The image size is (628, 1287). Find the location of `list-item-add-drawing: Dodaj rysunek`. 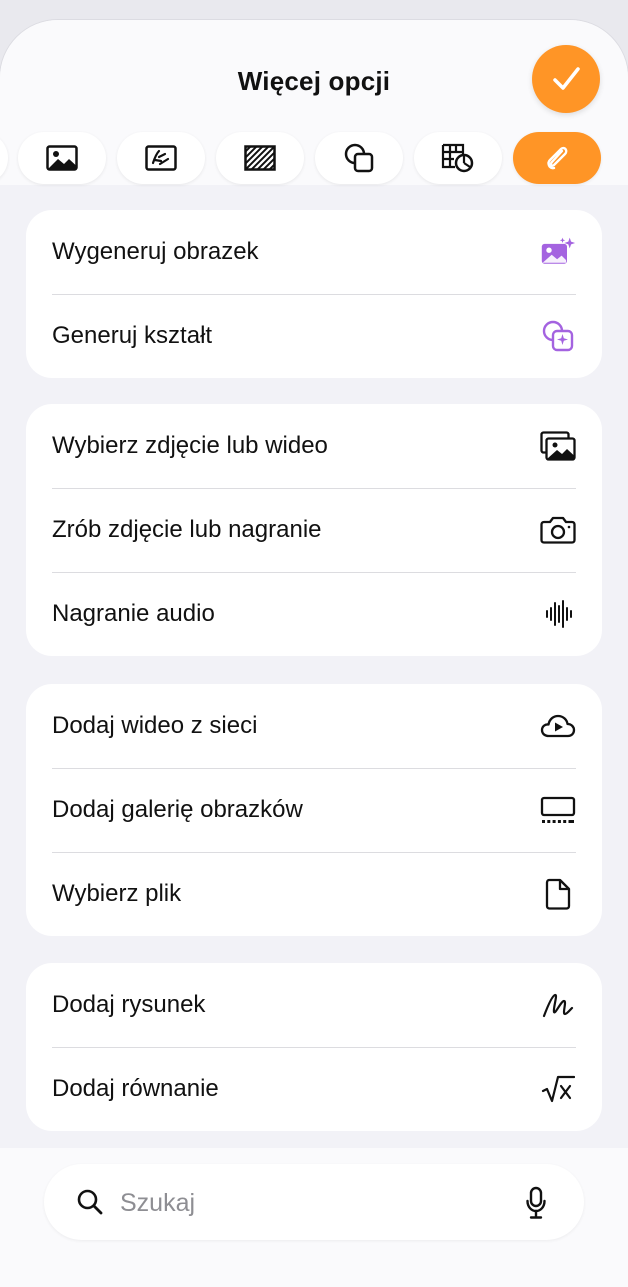

list-item-add-drawing: Dodaj rysunek is located at coordinates (314, 1005).